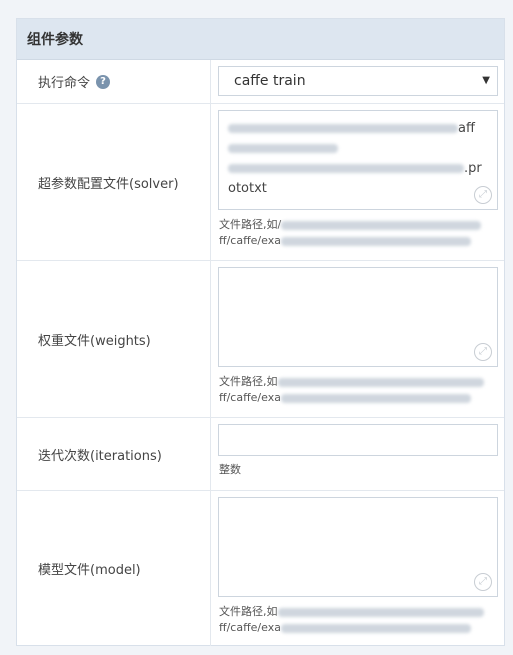 This screenshot has width=513, height=655. I want to click on panel-title: 组件参数, so click(55, 40).